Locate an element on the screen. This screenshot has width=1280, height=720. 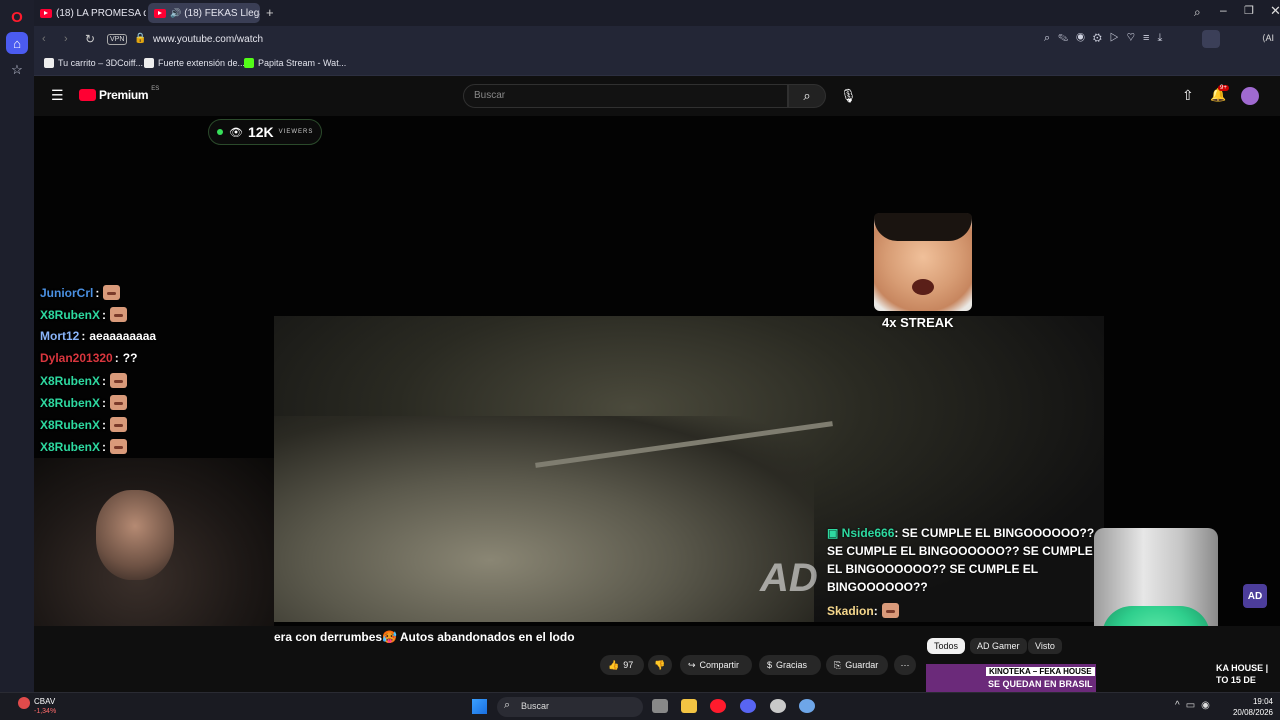
opera-taskbar-icon is located at coordinates (718, 706).